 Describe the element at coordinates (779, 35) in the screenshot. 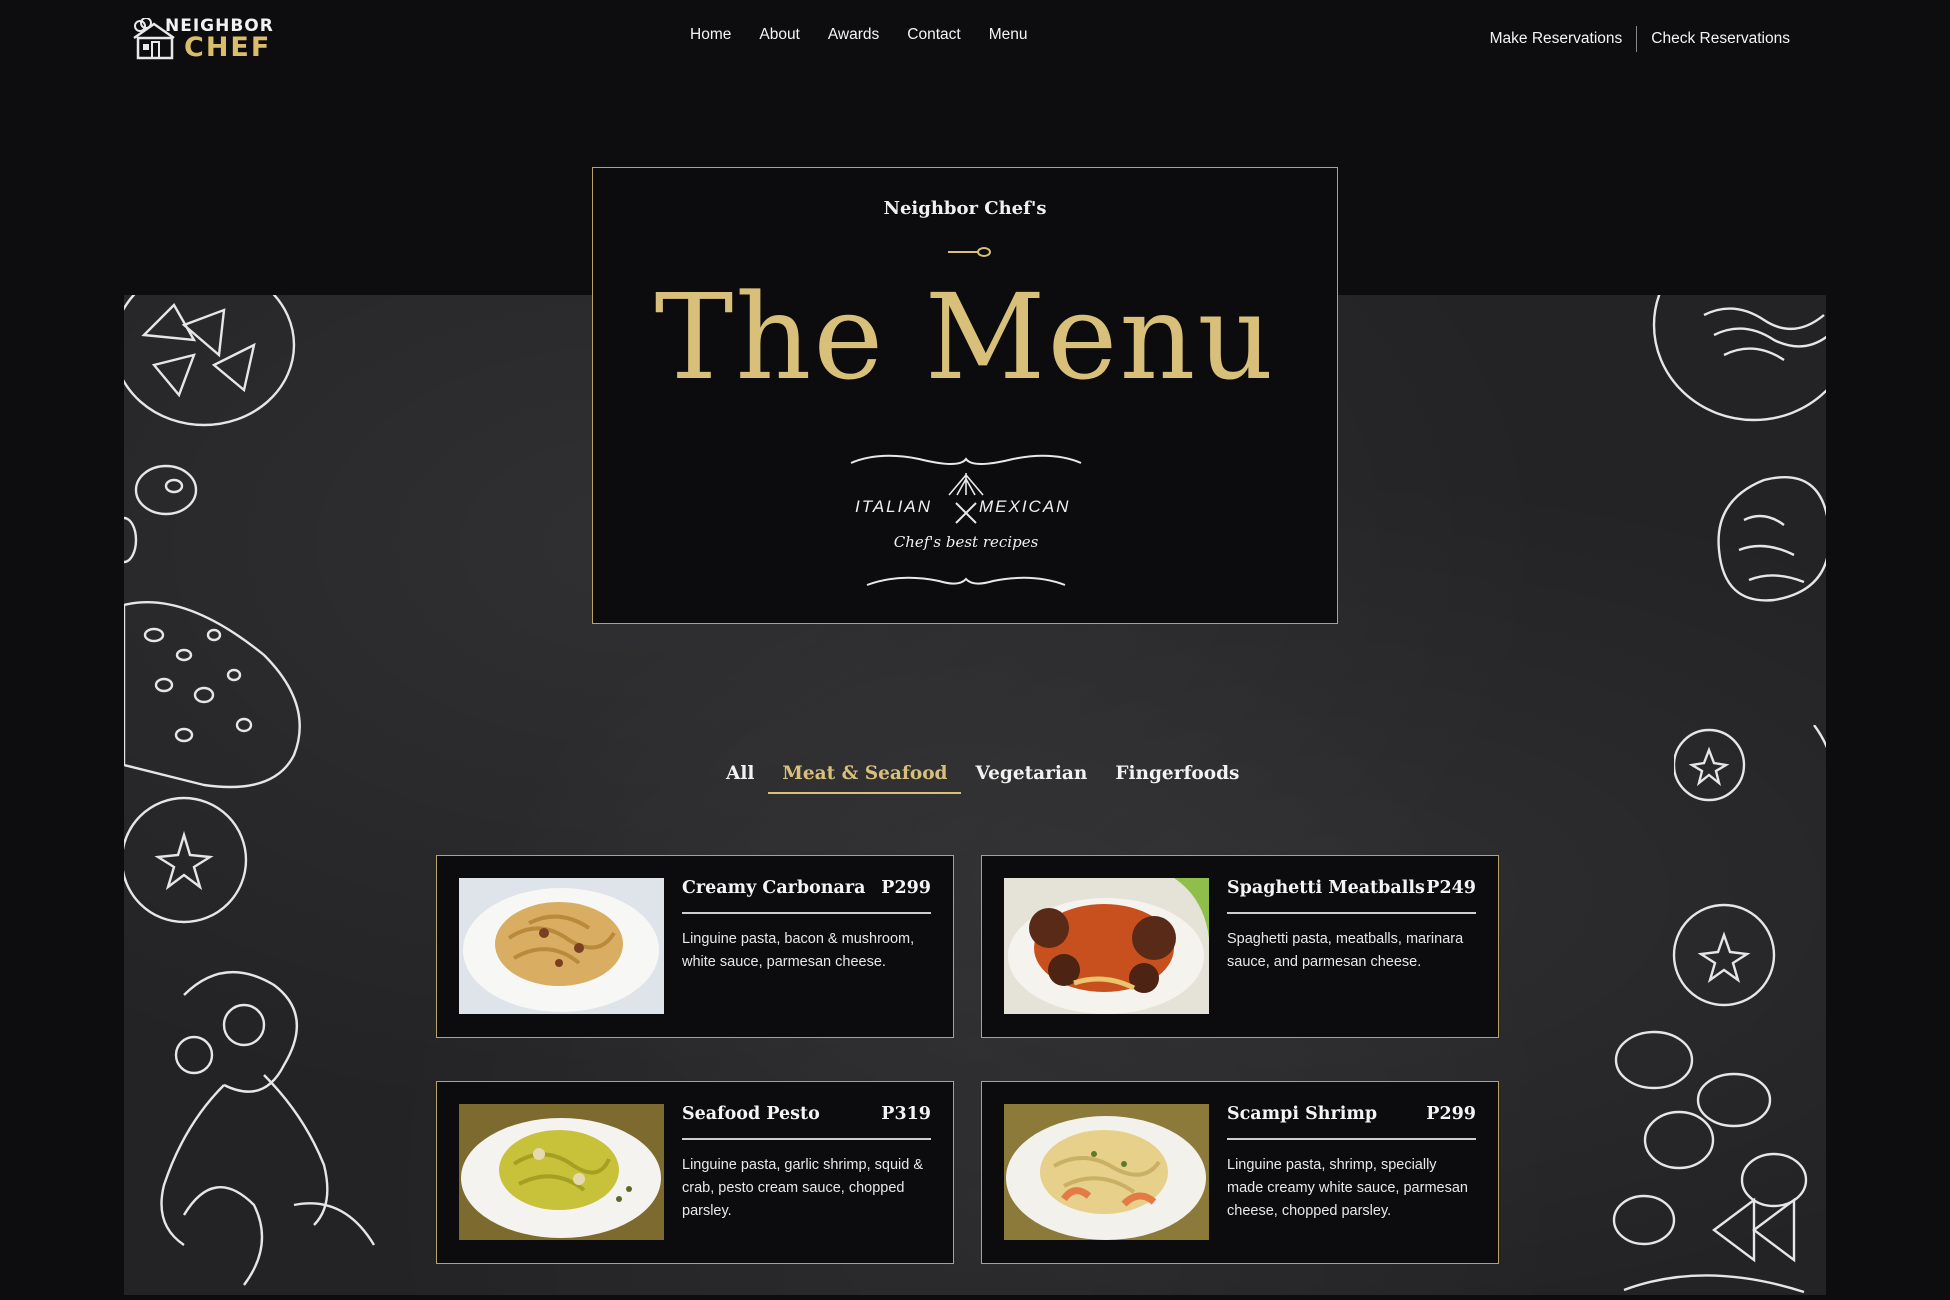

I see `nav-about: About` at that location.